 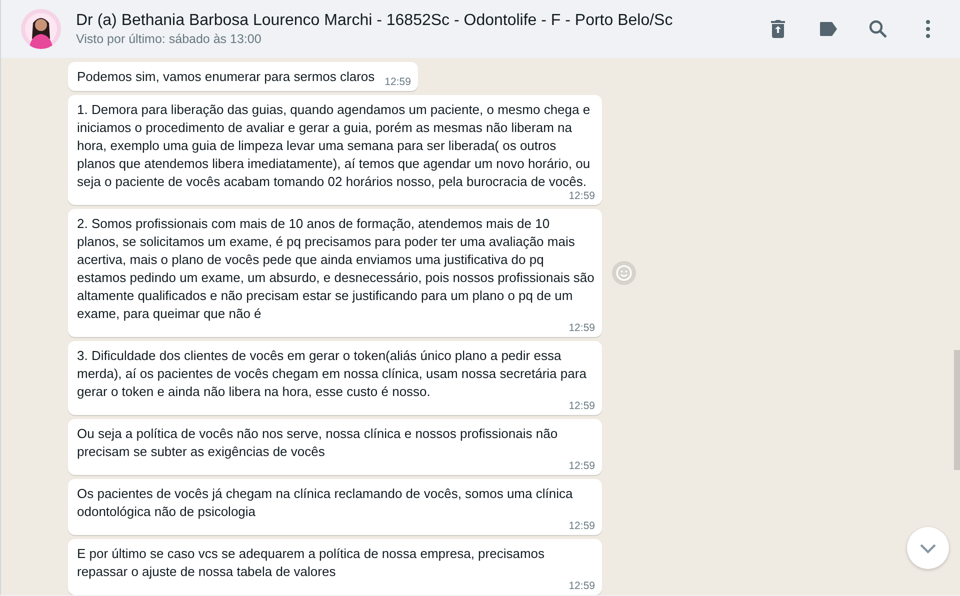 I want to click on chevron-down-icon, so click(x=928, y=548).